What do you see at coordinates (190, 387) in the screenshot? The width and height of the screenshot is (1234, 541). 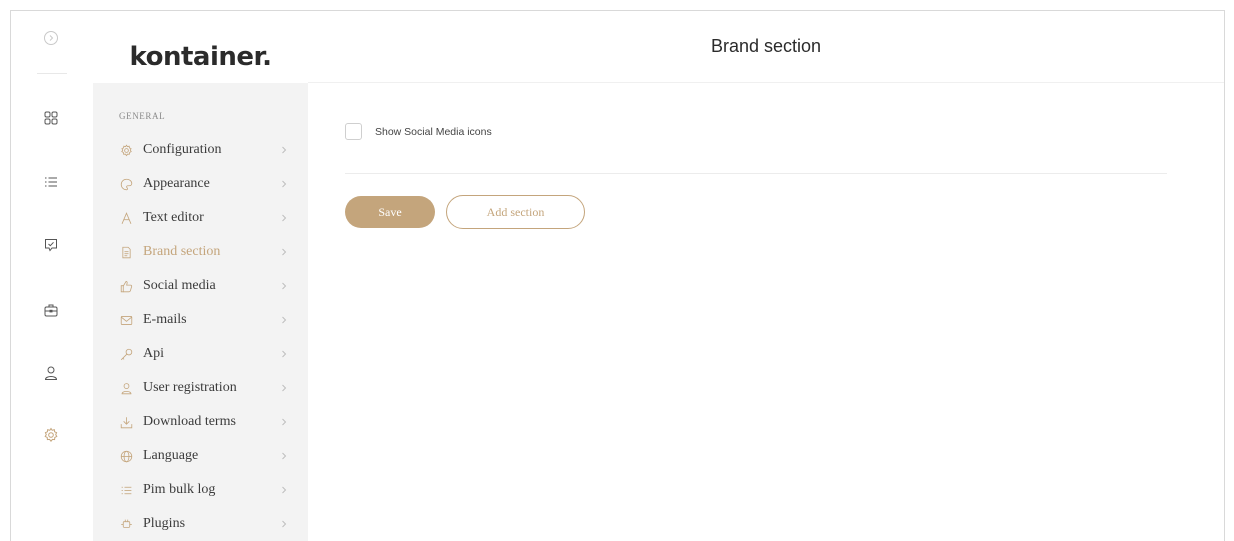 I see `sidebar-item-label: User registration` at bounding box center [190, 387].